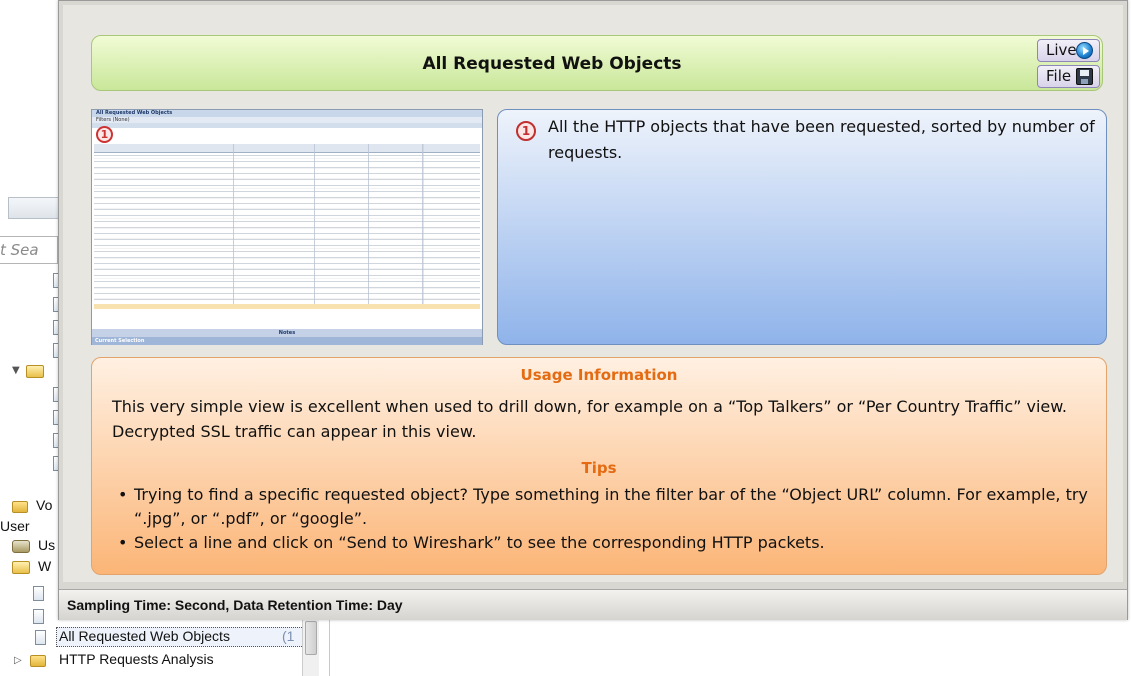 This screenshot has height=676, width=1131. I want to click on tree-search-input: t Sea, so click(29, 250).